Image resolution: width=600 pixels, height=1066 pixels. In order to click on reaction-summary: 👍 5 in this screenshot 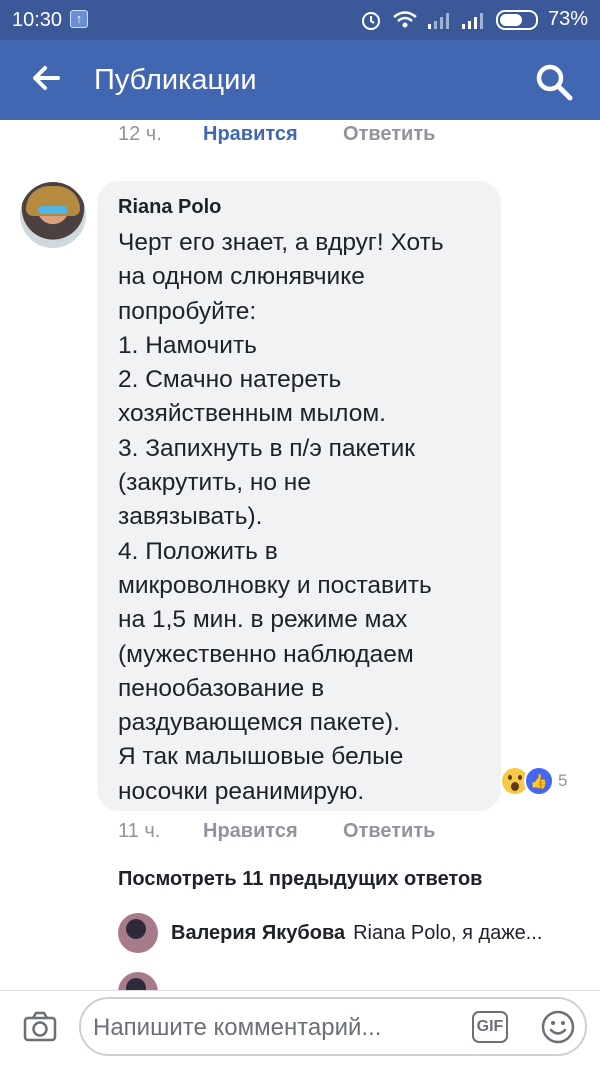, I will do `click(533, 781)`.